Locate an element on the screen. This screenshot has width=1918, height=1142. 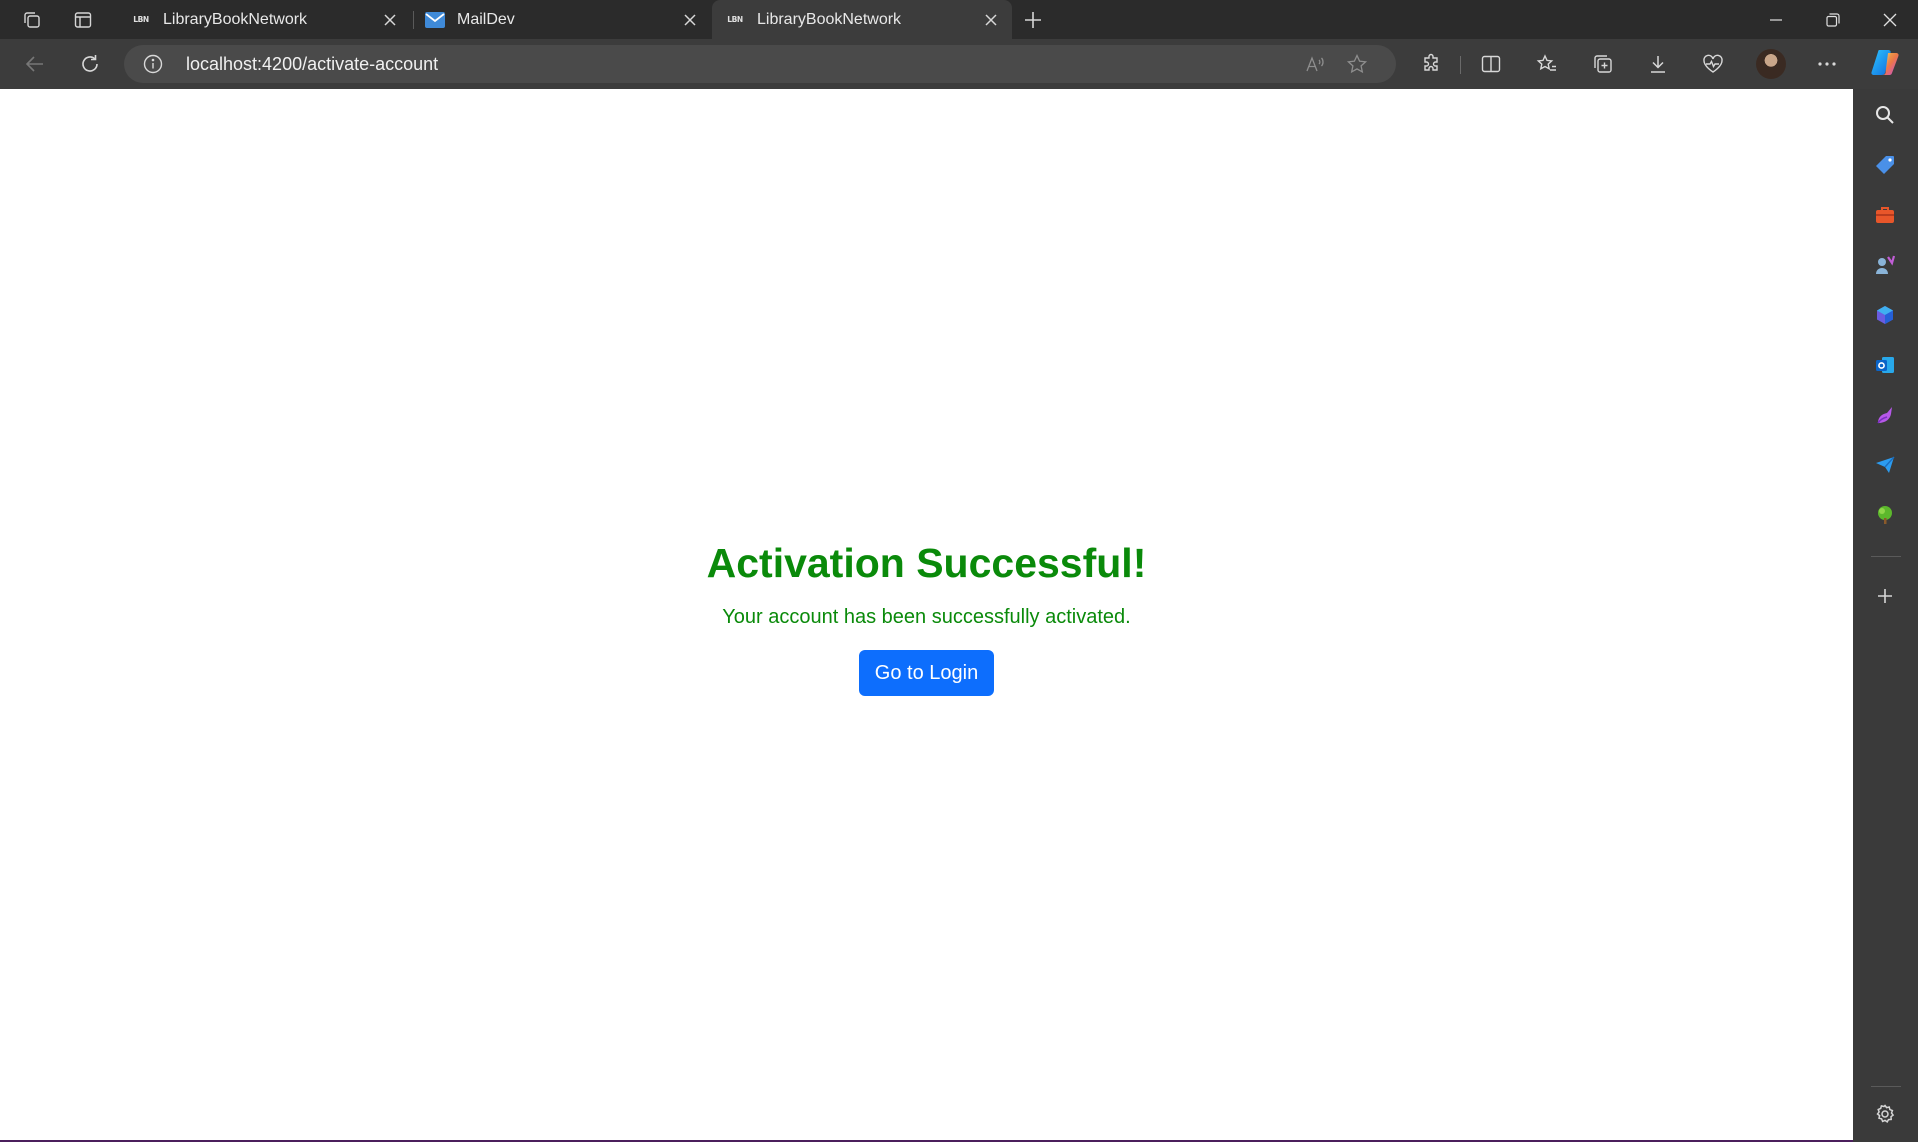
tab-maildev: MailDev is located at coordinates (563, 19).